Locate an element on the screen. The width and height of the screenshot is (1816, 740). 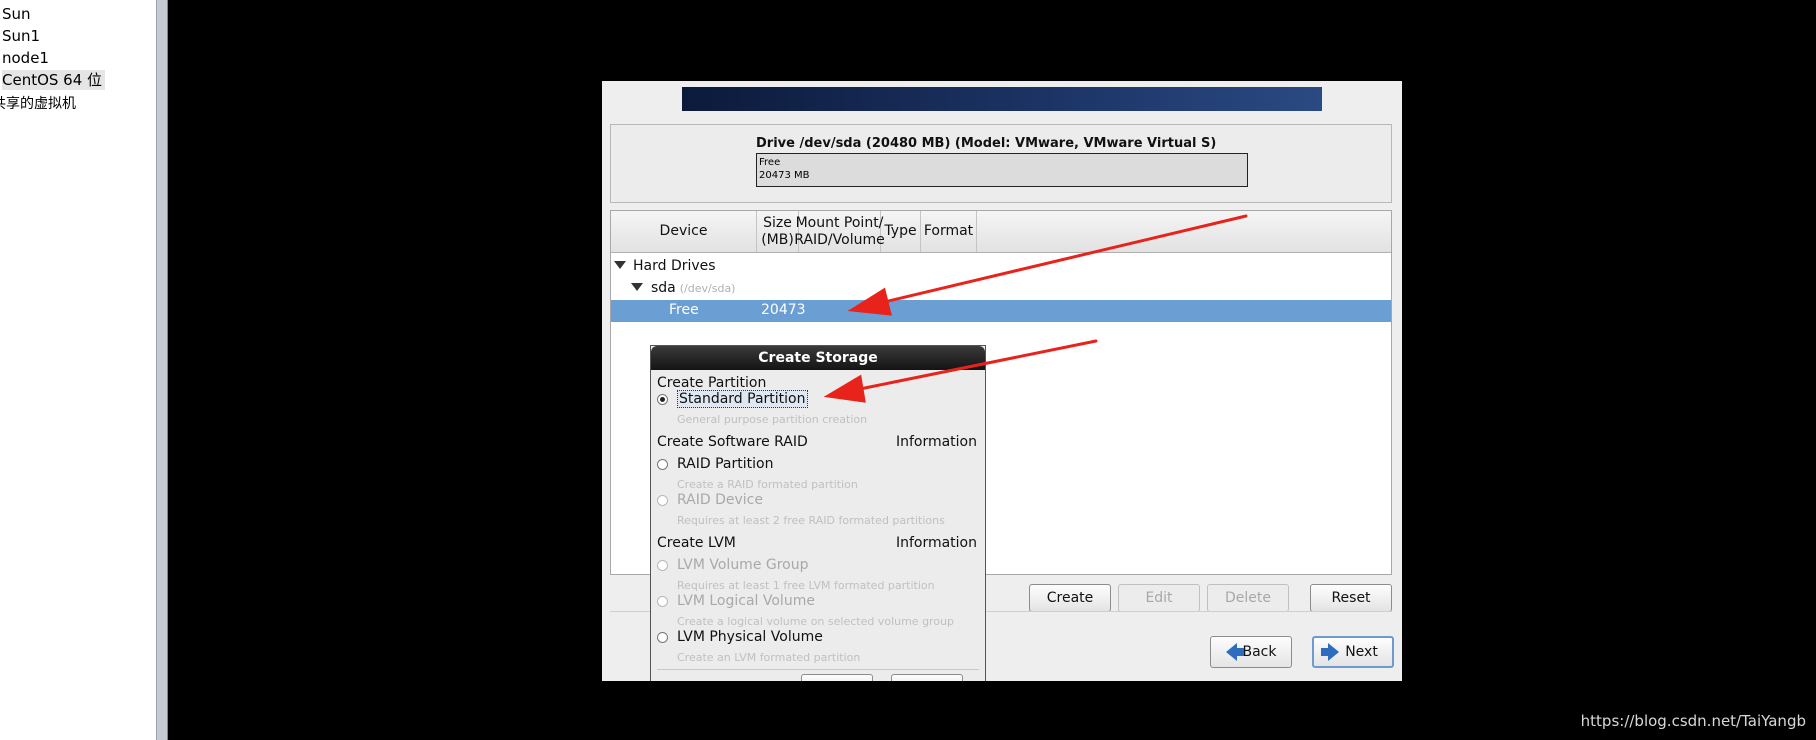
annotation-arrows is located at coordinates (1035, 308).